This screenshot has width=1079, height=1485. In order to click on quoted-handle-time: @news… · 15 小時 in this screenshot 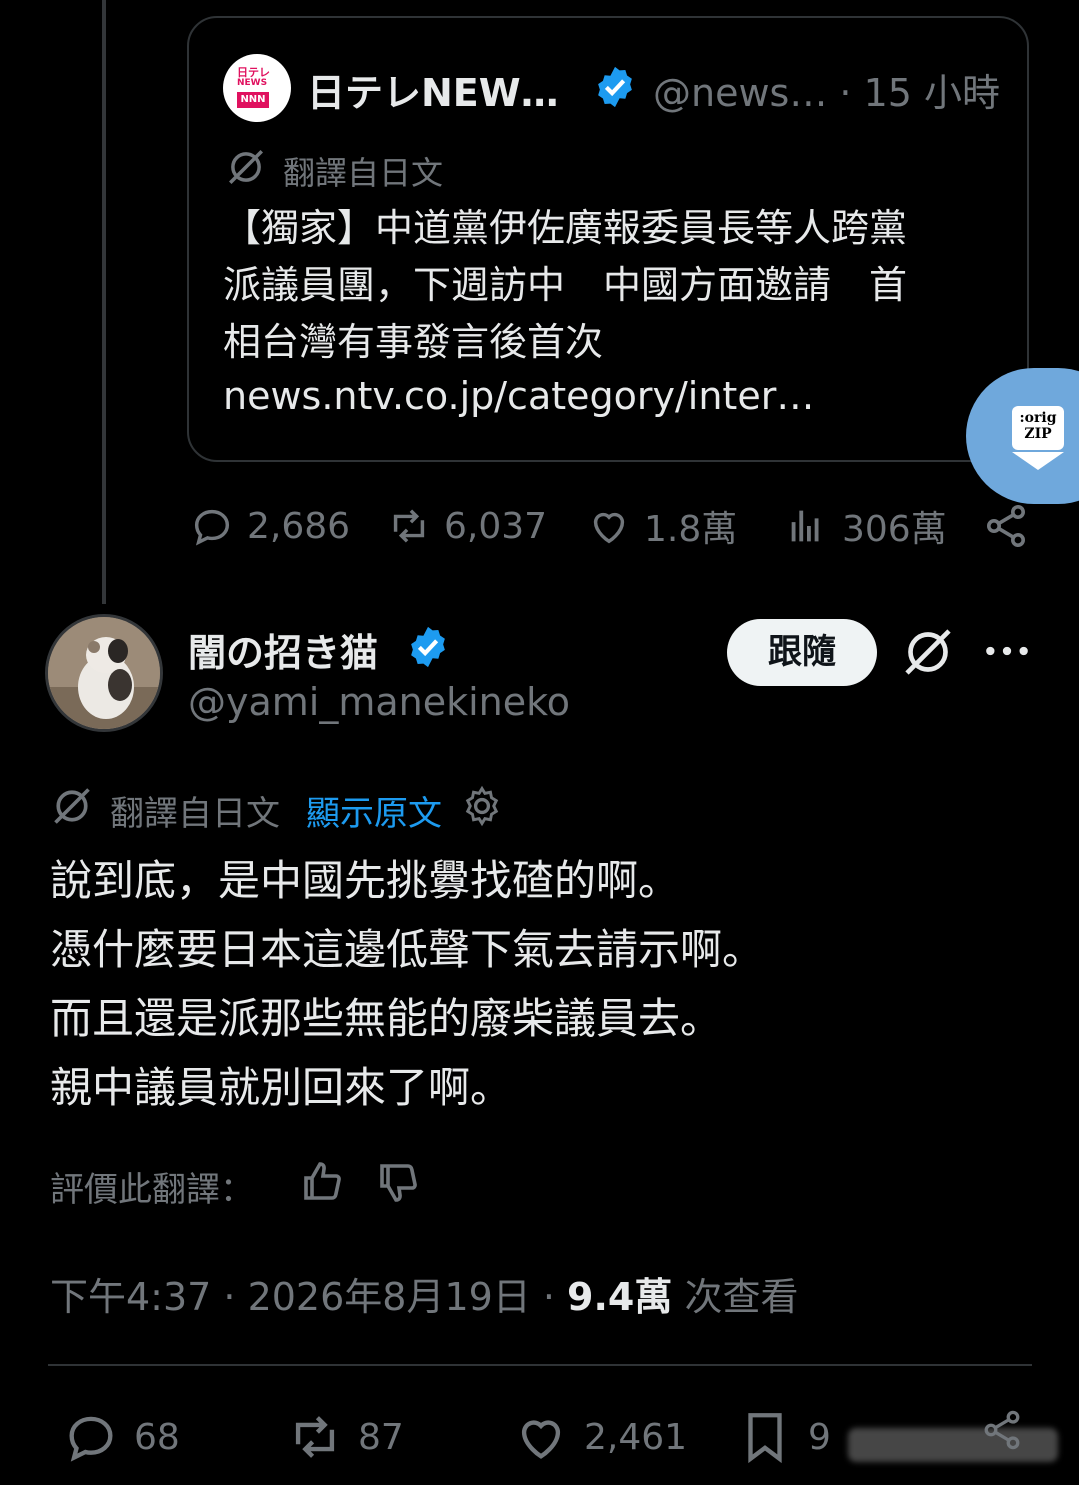, I will do `click(826, 89)`.